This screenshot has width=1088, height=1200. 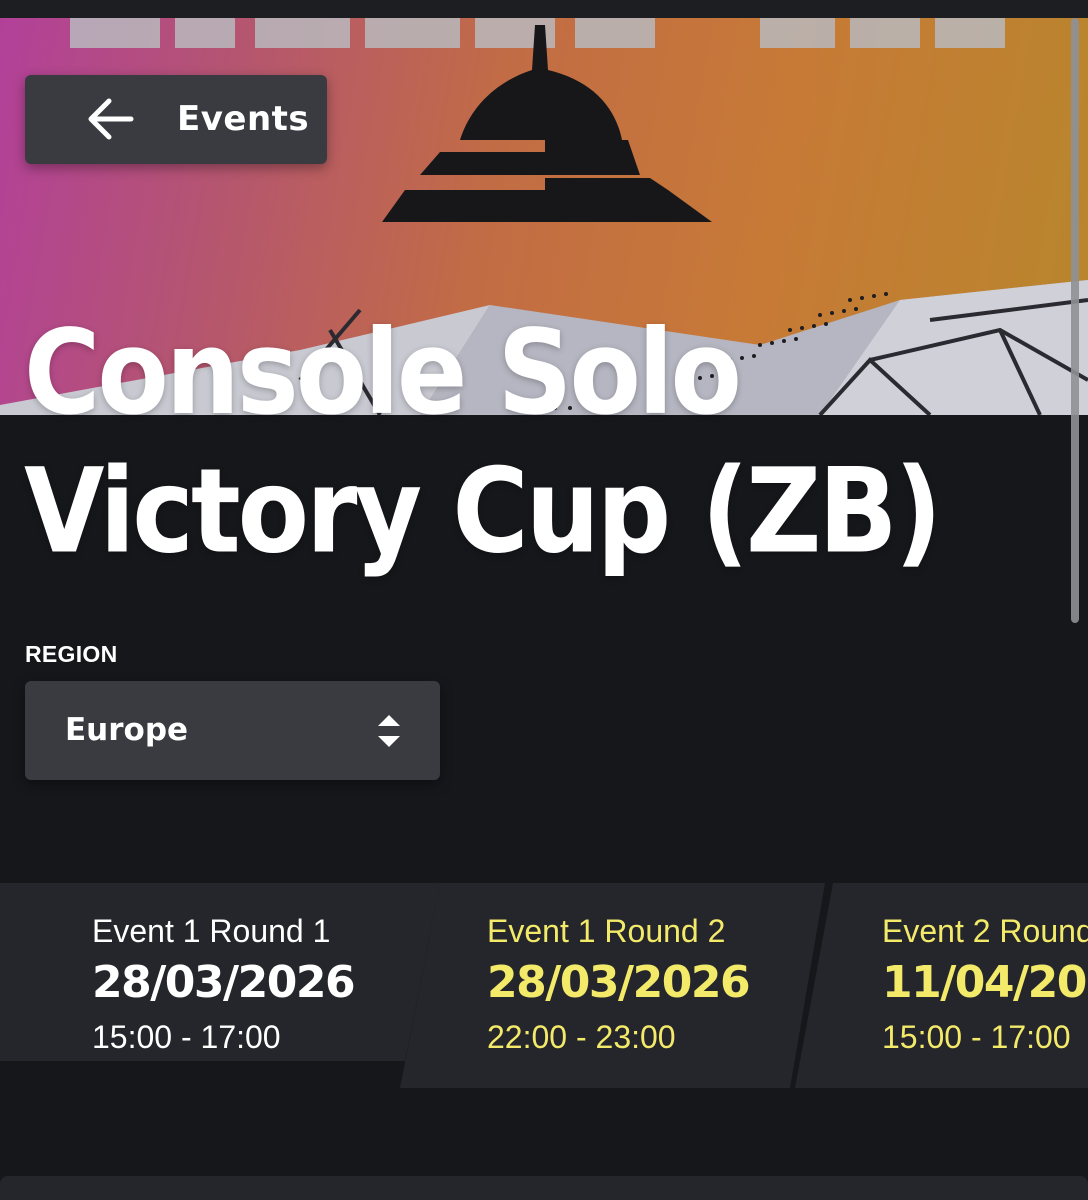 What do you see at coordinates (544, 9) in the screenshot?
I see `hero-top-strip` at bounding box center [544, 9].